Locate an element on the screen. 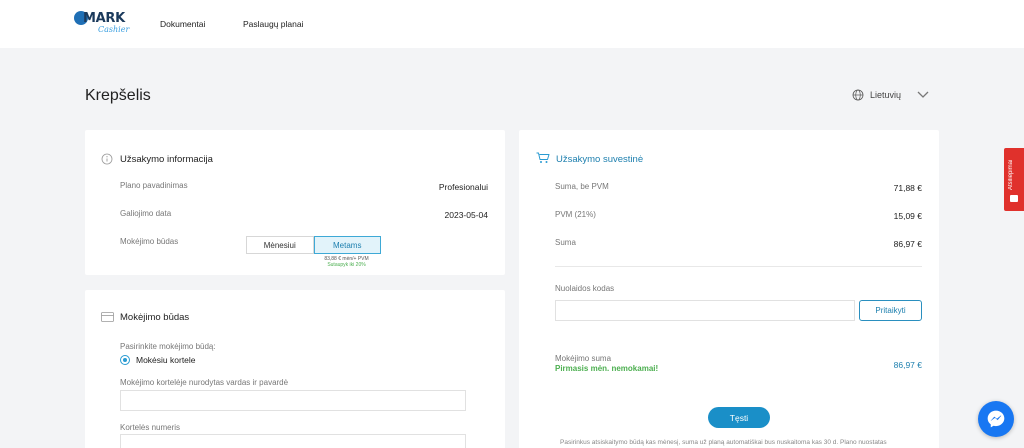 This screenshot has height=448, width=1024. vat-value: 15,09 € is located at coordinates (907, 216).